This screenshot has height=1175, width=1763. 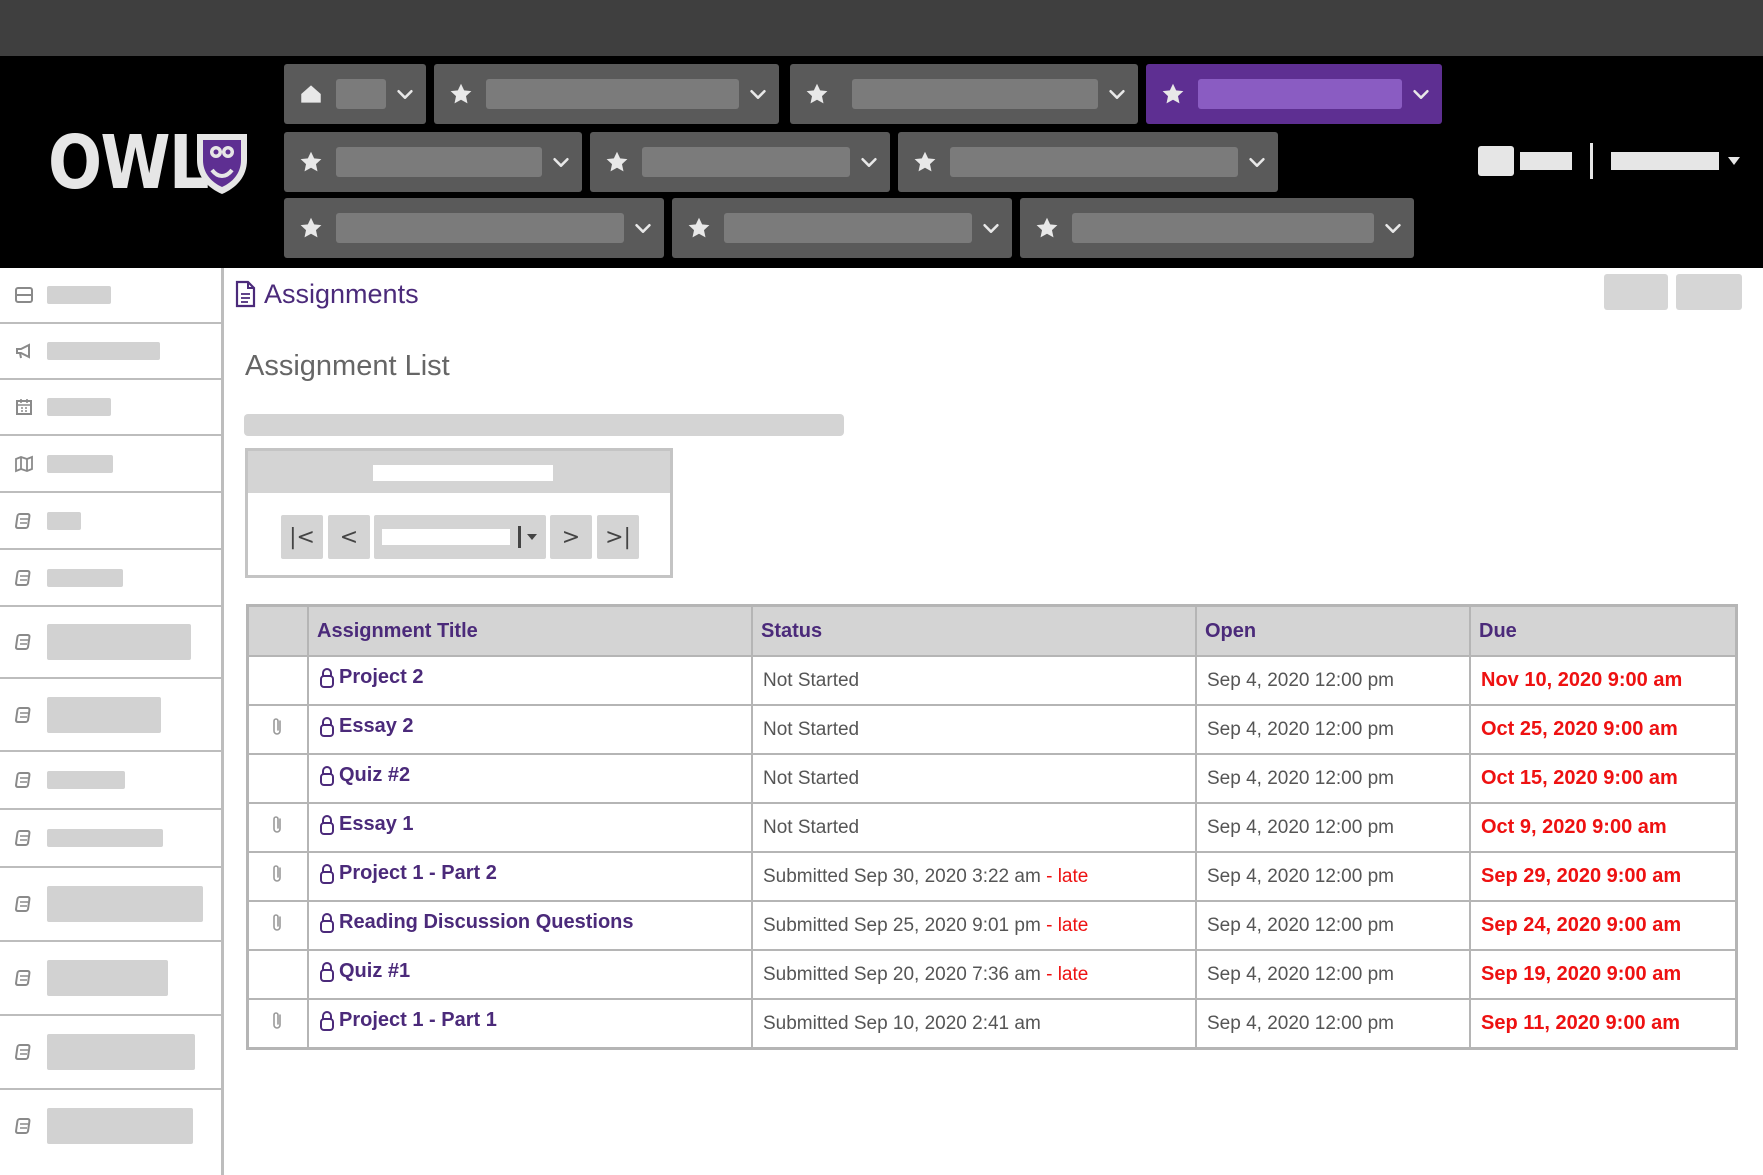 I want to click on site-tab-current, so click(x=1294, y=94).